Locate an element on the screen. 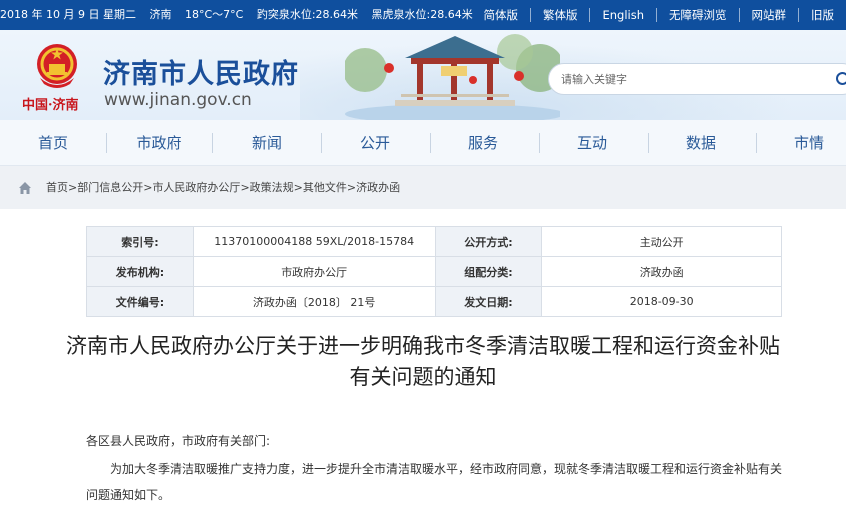 The image size is (846, 509). doc-number-label: 文件编号: is located at coordinates (140, 301).